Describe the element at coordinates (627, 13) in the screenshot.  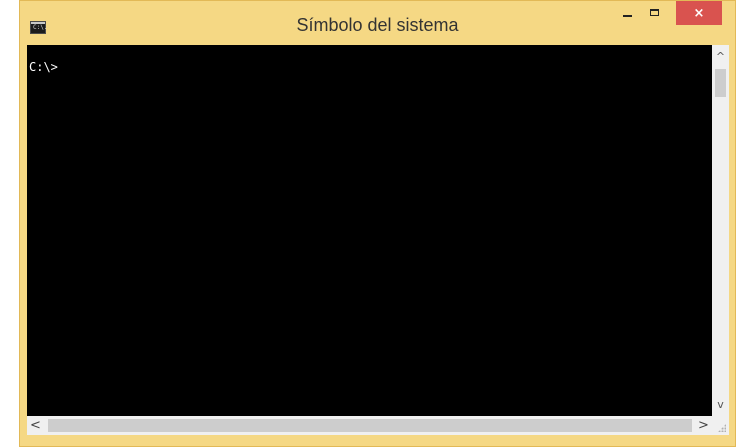
I see `minimize-button` at that location.